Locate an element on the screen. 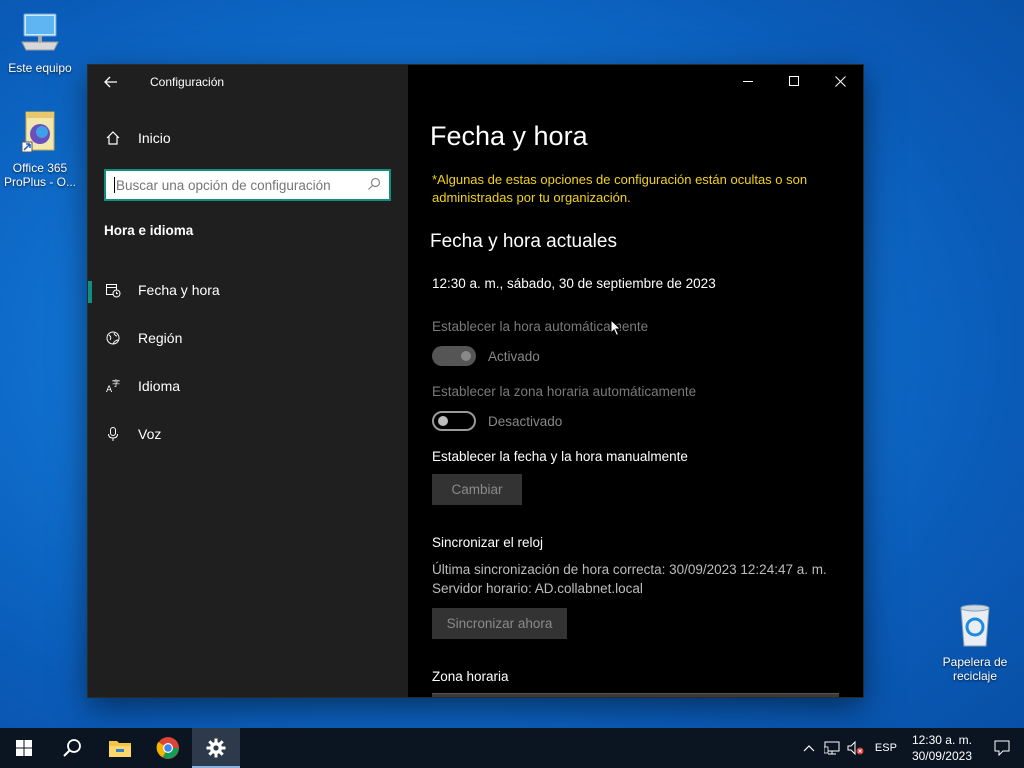 The width and height of the screenshot is (1024, 768). search-placeholder: Buscar una opción de configuración is located at coordinates (223, 185).